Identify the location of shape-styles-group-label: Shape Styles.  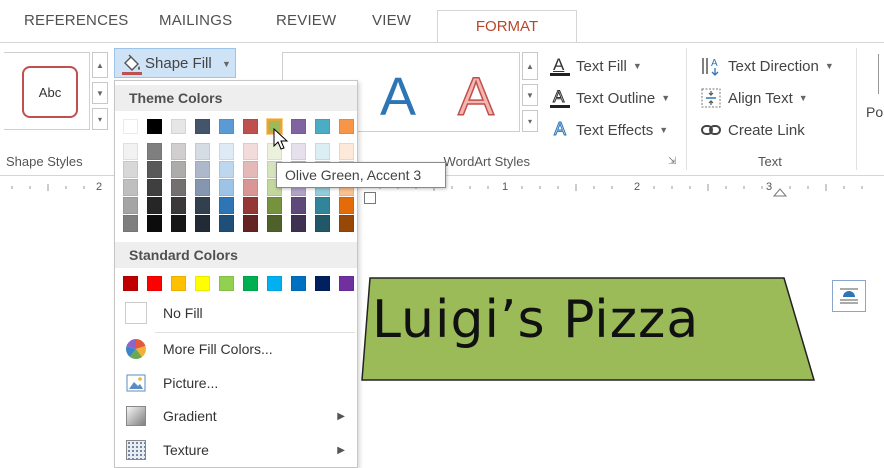
(44, 161).